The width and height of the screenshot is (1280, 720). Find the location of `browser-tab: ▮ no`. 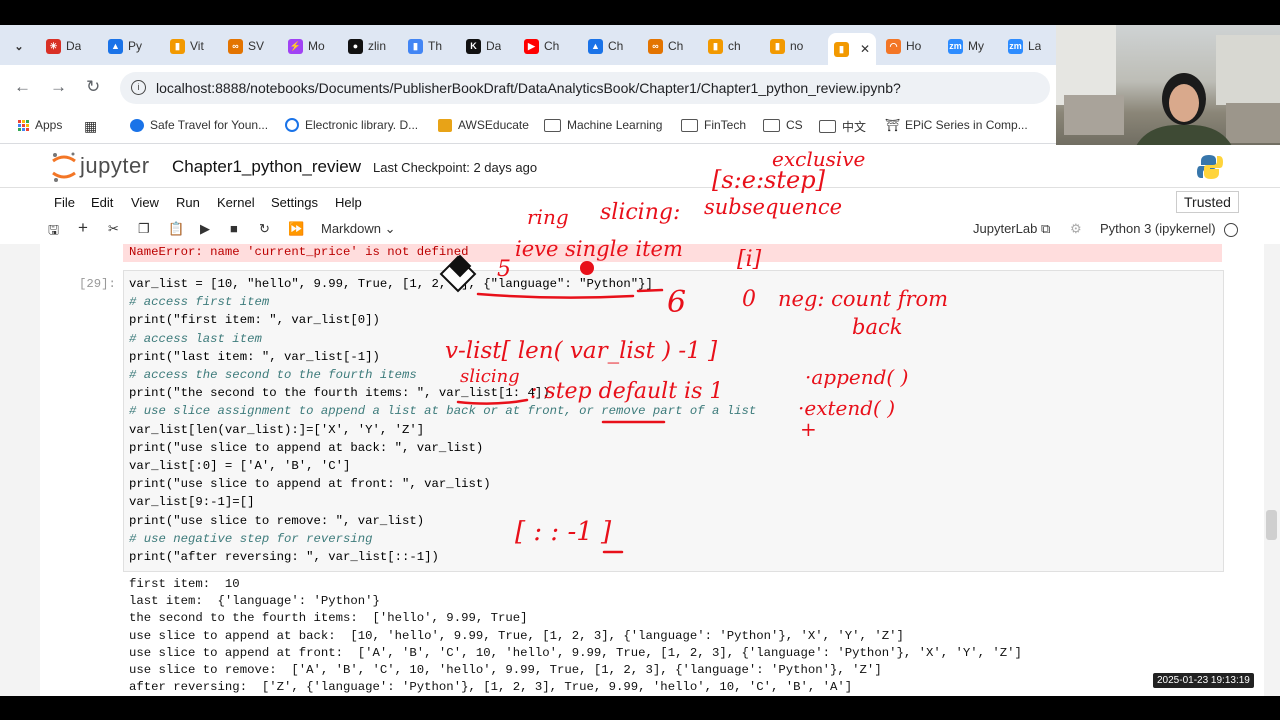

browser-tab: ▮ no is located at coordinates (786, 46).